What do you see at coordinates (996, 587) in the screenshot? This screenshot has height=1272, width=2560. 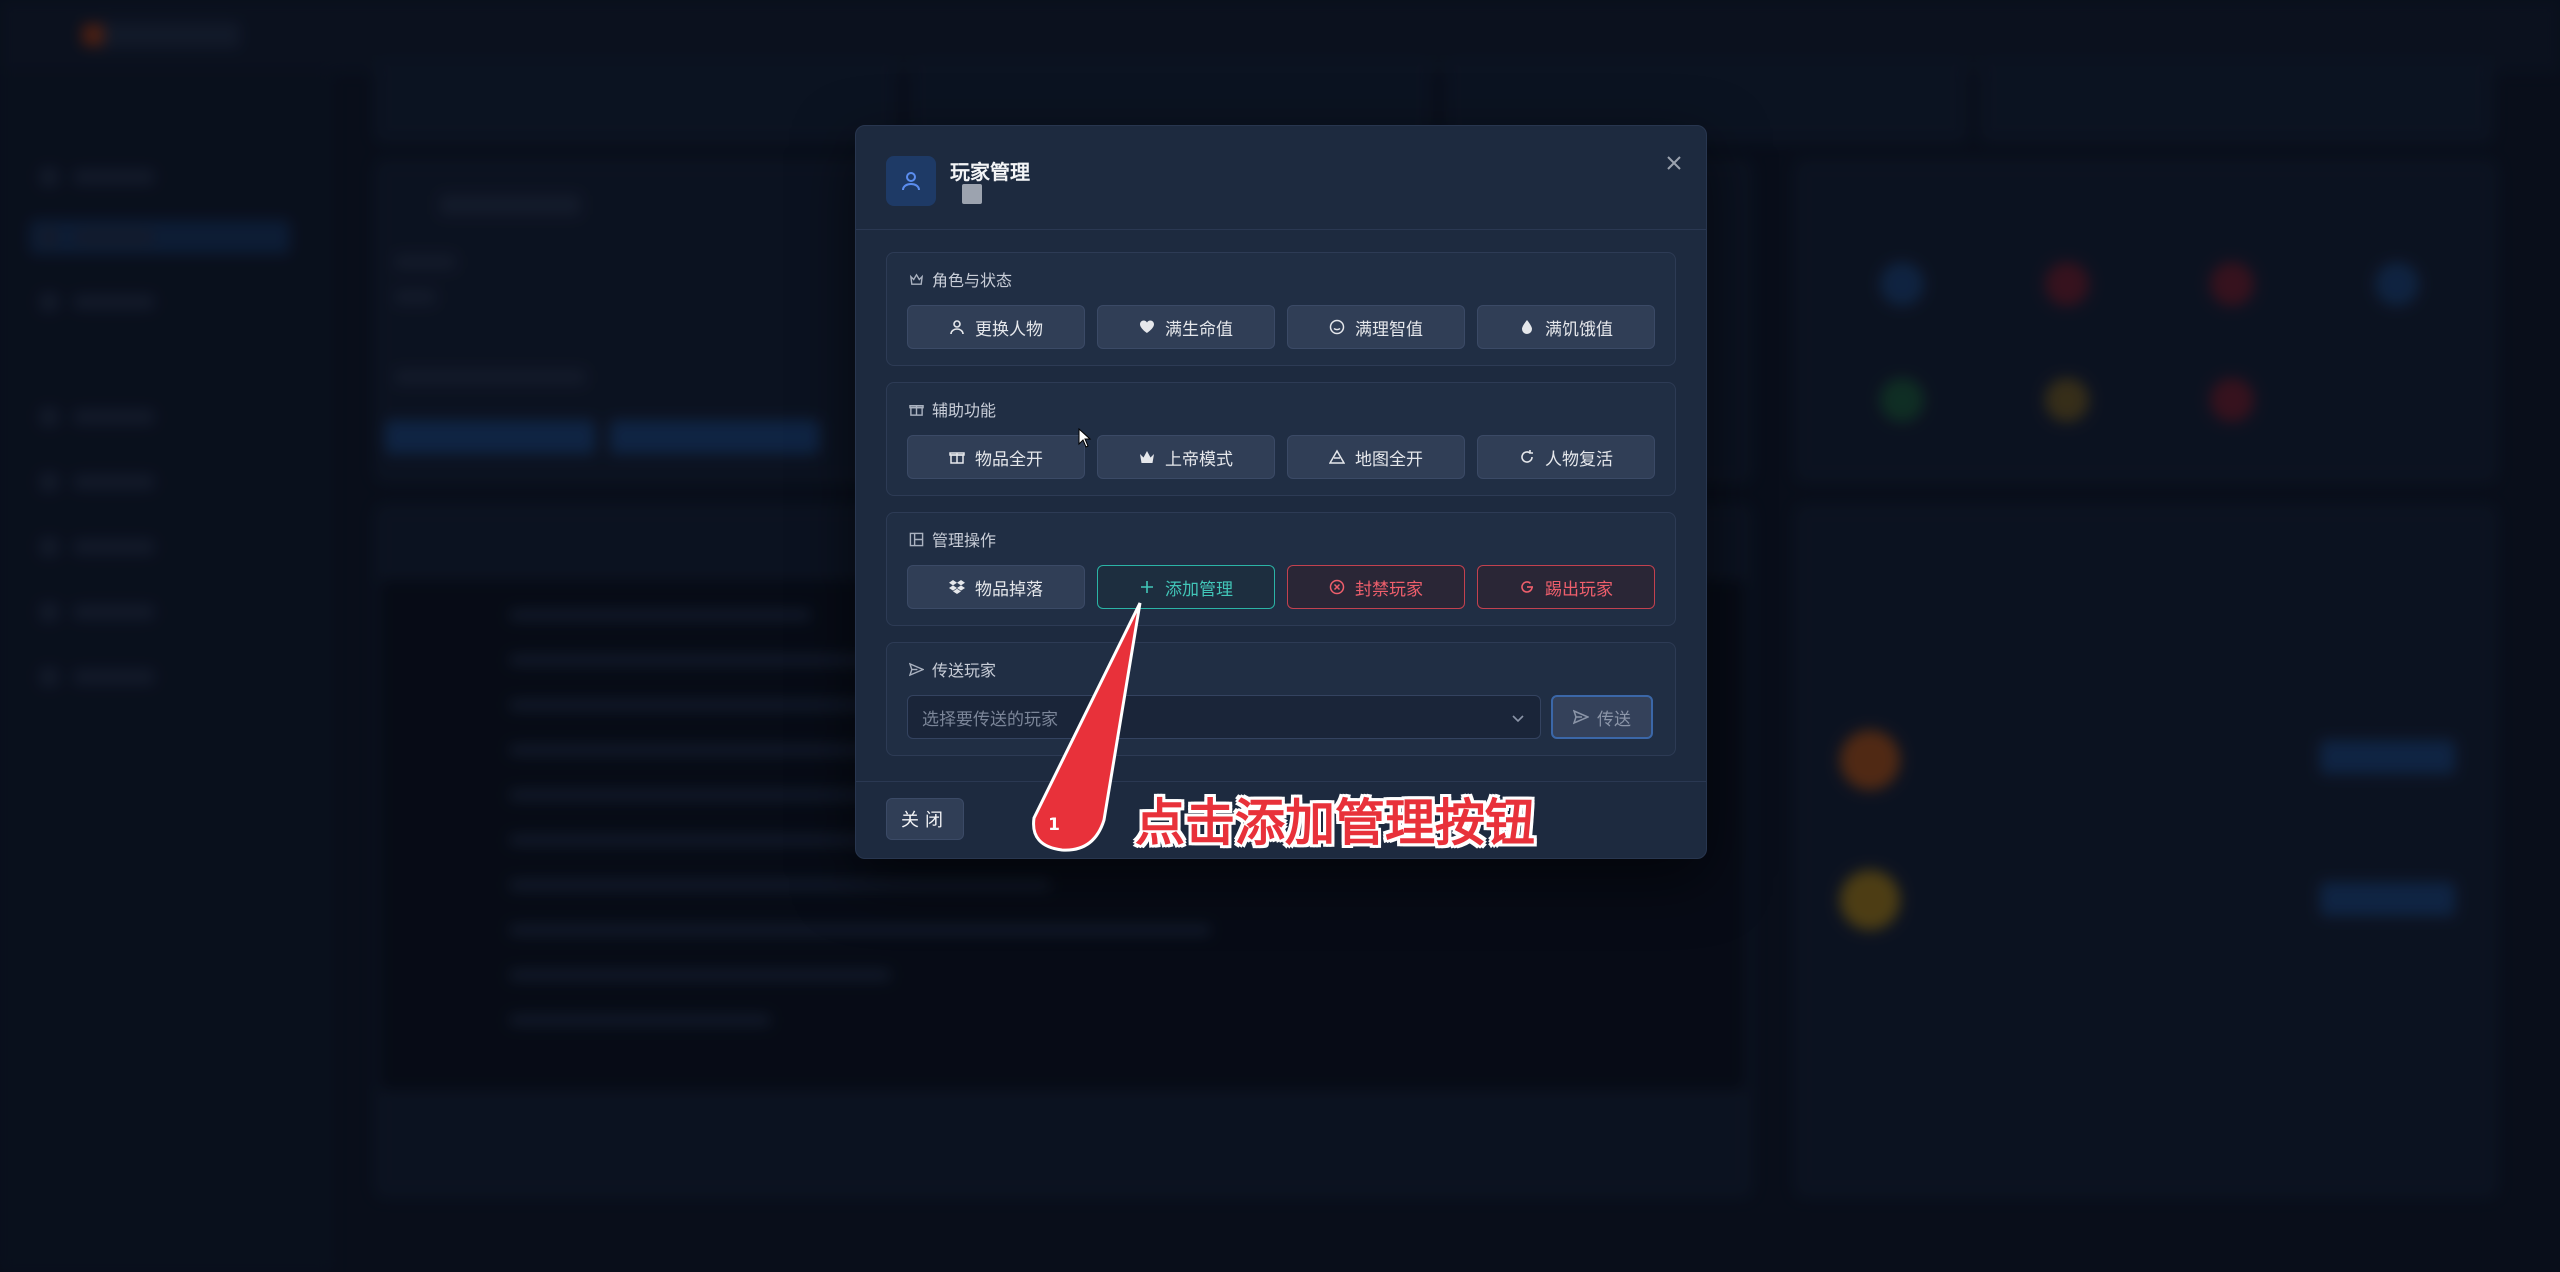 I see `item-drop-button: 物品掉落` at bounding box center [996, 587].